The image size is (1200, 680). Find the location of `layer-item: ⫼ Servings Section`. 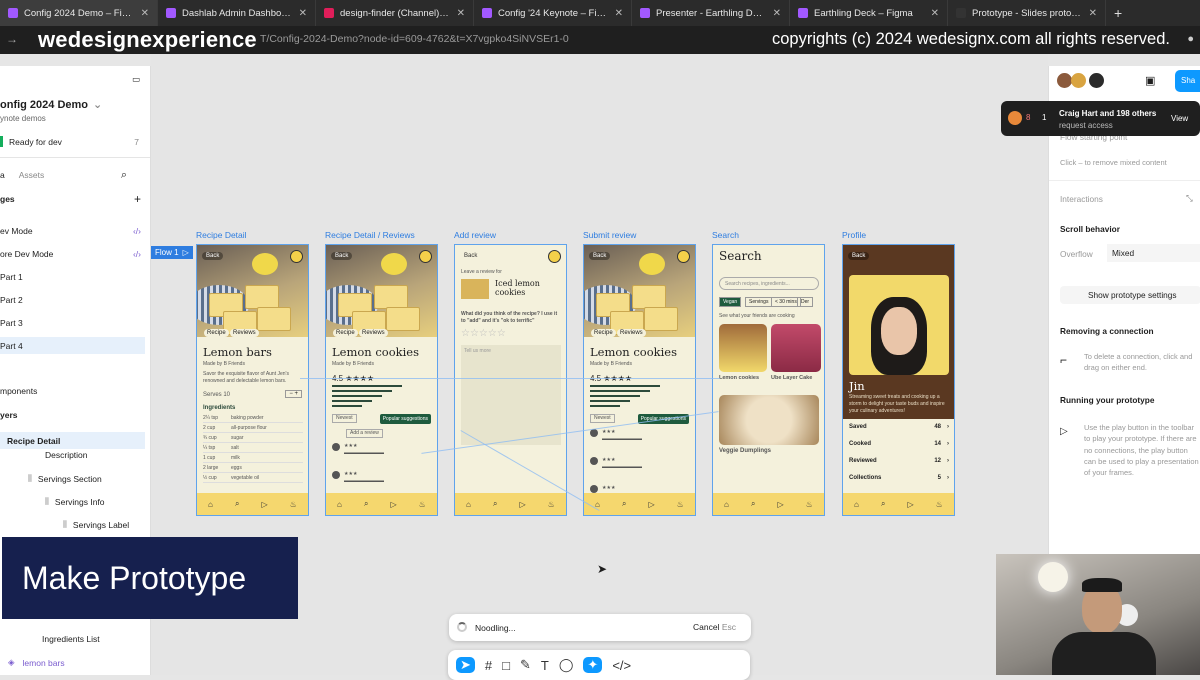

layer-item: ⫼ Servings Section is located at coordinates (65, 478).